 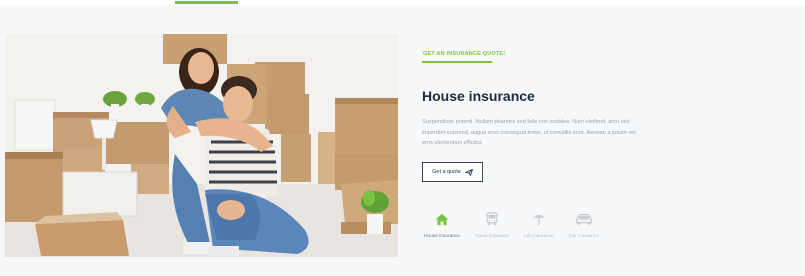 What do you see at coordinates (446, 172) in the screenshot?
I see `get-quote-label: Get a quote` at bounding box center [446, 172].